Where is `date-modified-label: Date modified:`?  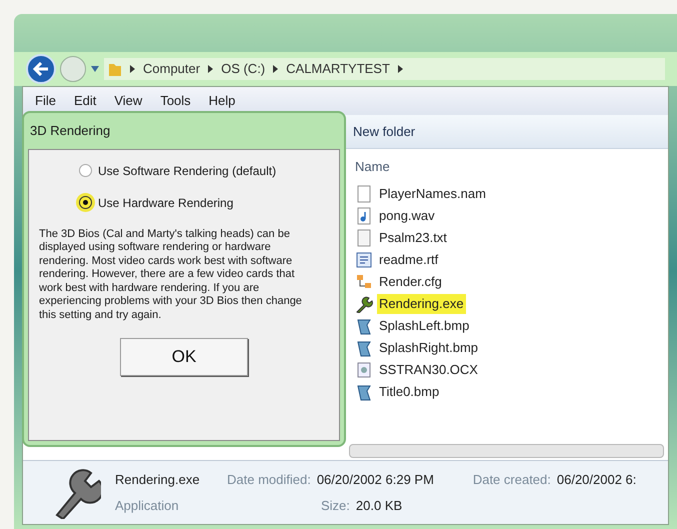 date-modified-label: Date modified: is located at coordinates (269, 480).